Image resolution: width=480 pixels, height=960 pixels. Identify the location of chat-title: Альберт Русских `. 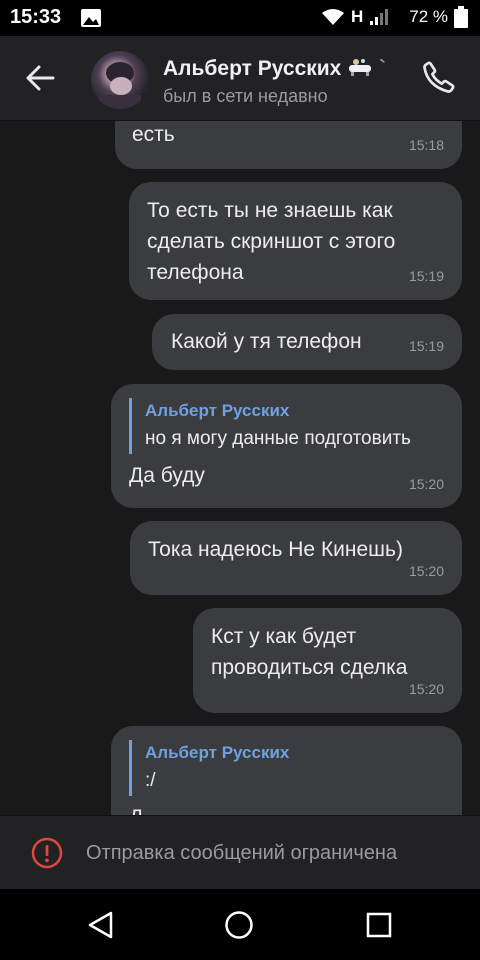
(274, 68).